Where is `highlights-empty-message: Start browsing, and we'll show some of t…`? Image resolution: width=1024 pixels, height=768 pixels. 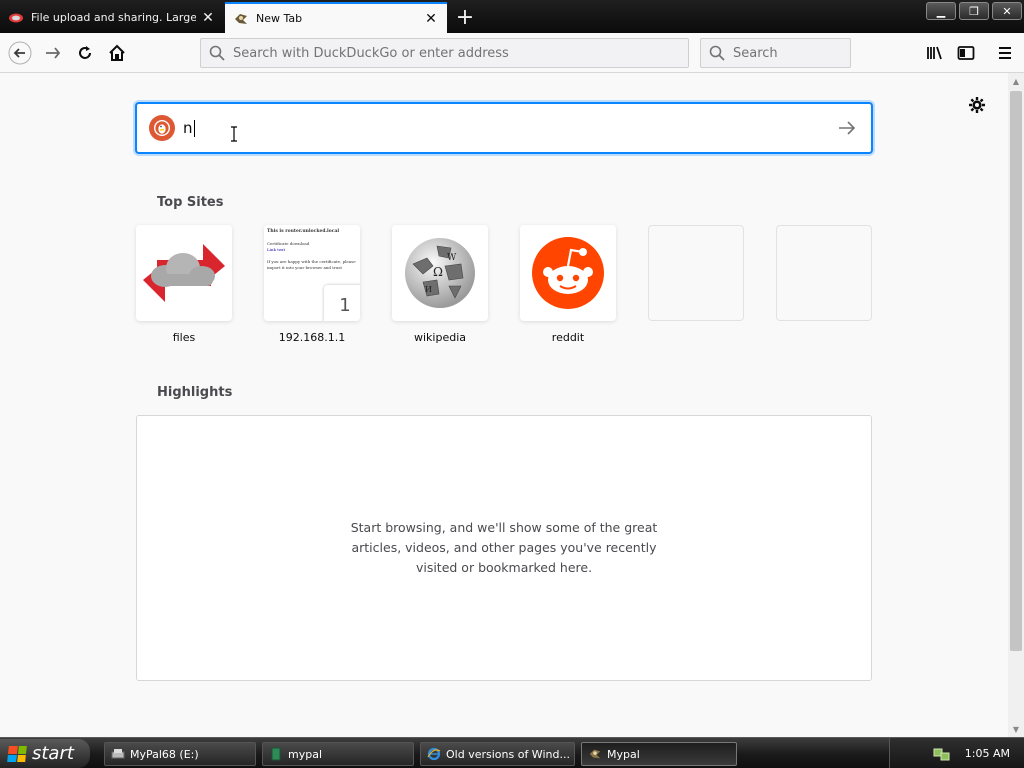 highlights-empty-message: Start browsing, and we'll show some of t… is located at coordinates (504, 547).